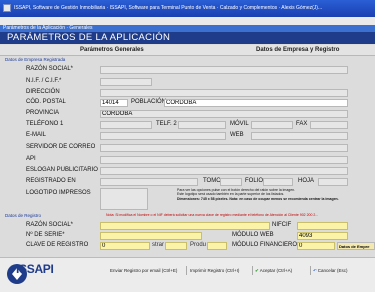 Image resolution: width=375 pixels, height=292 pixels. Describe the element at coordinates (315, 270) in the screenshot. I see `undo-icon: ↶` at that location.